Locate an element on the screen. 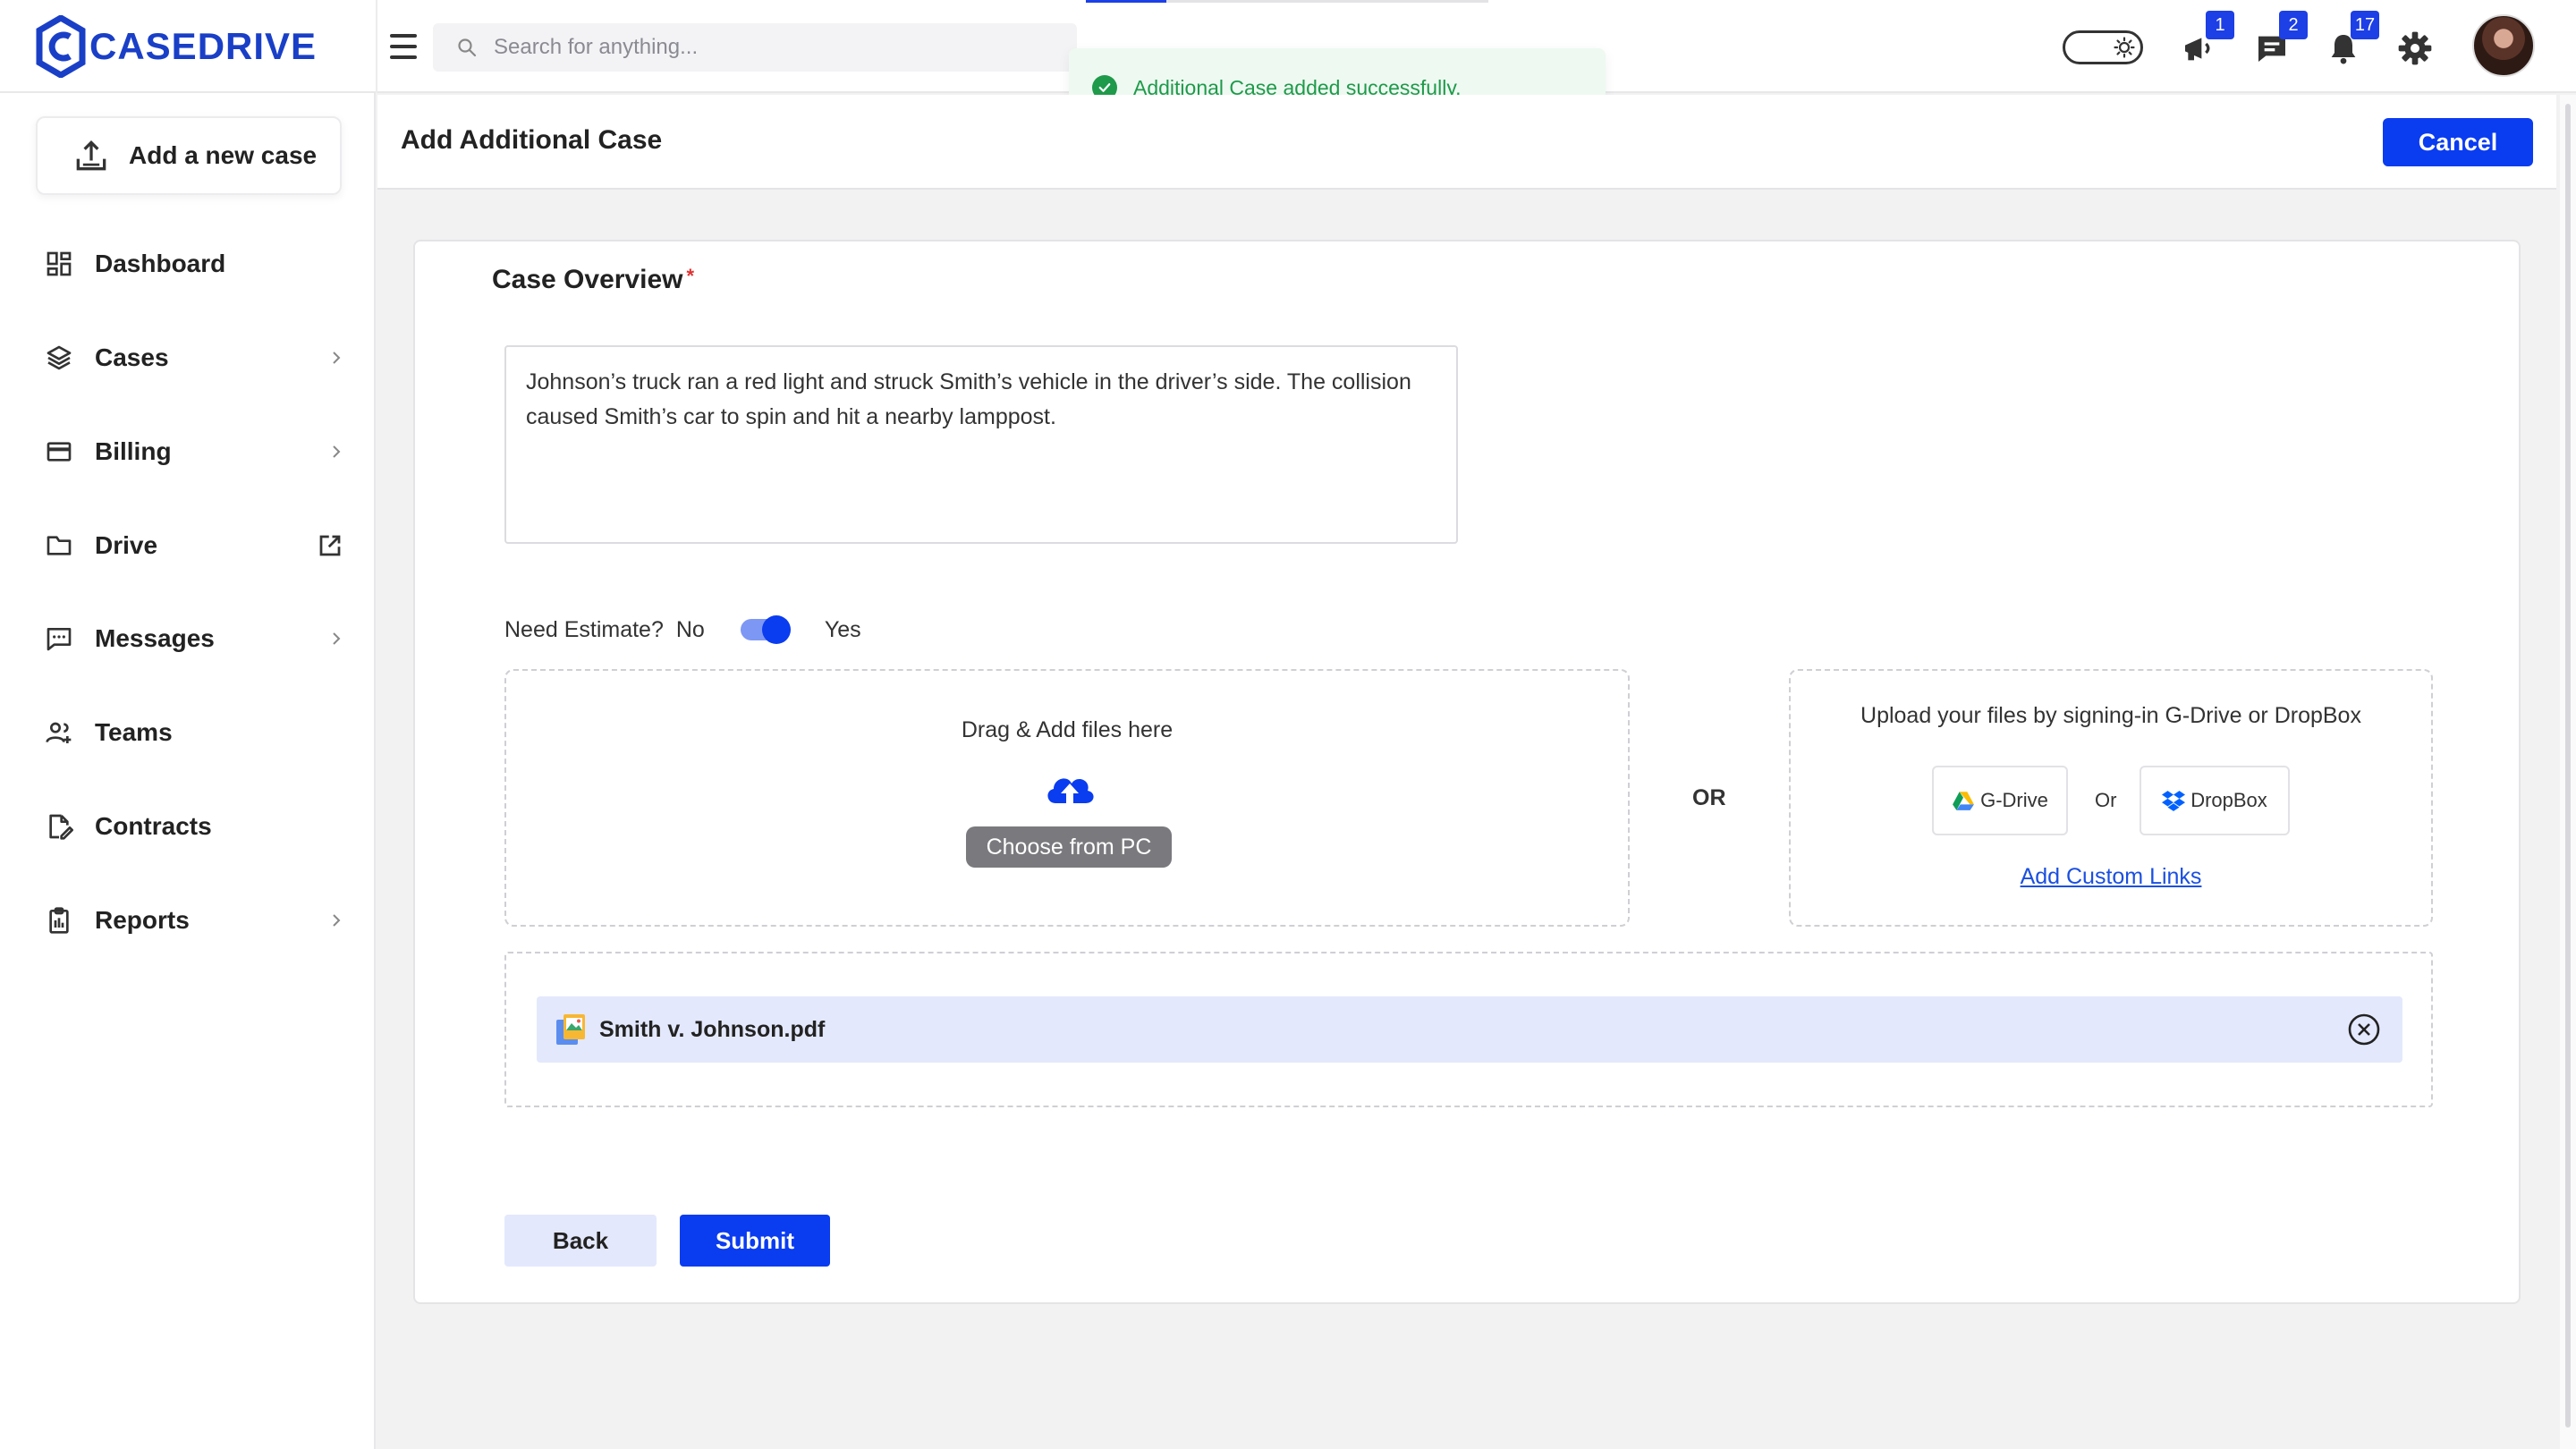  cloud-or-text: Or is located at coordinates (2106, 800).